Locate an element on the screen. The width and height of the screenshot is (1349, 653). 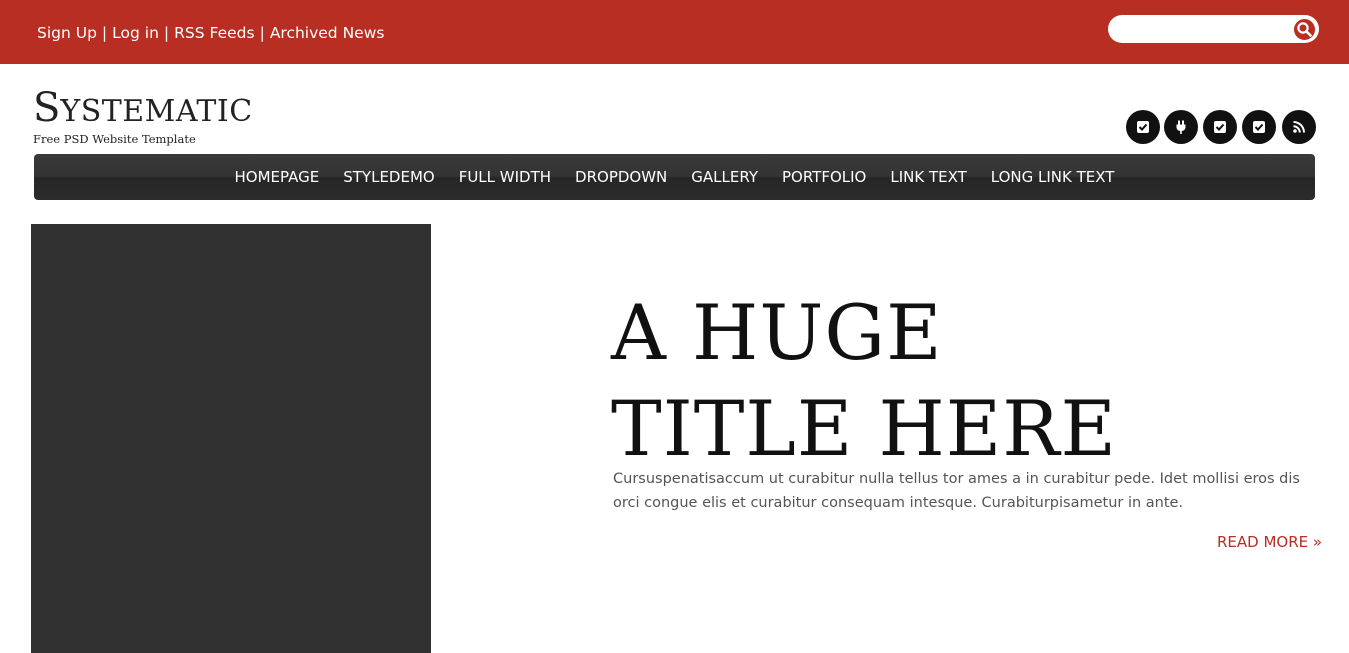
plug-icon is located at coordinates (1181, 127).